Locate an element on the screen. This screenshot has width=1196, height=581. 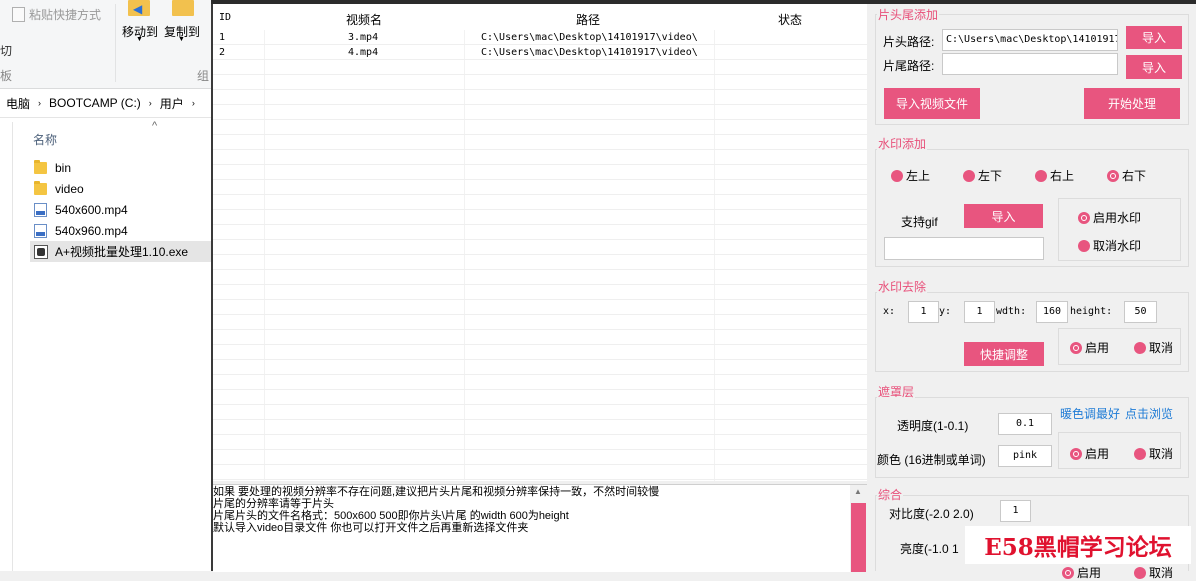
warm-tone-hint: 暖色调最好 is located at coordinates (1090, 414).